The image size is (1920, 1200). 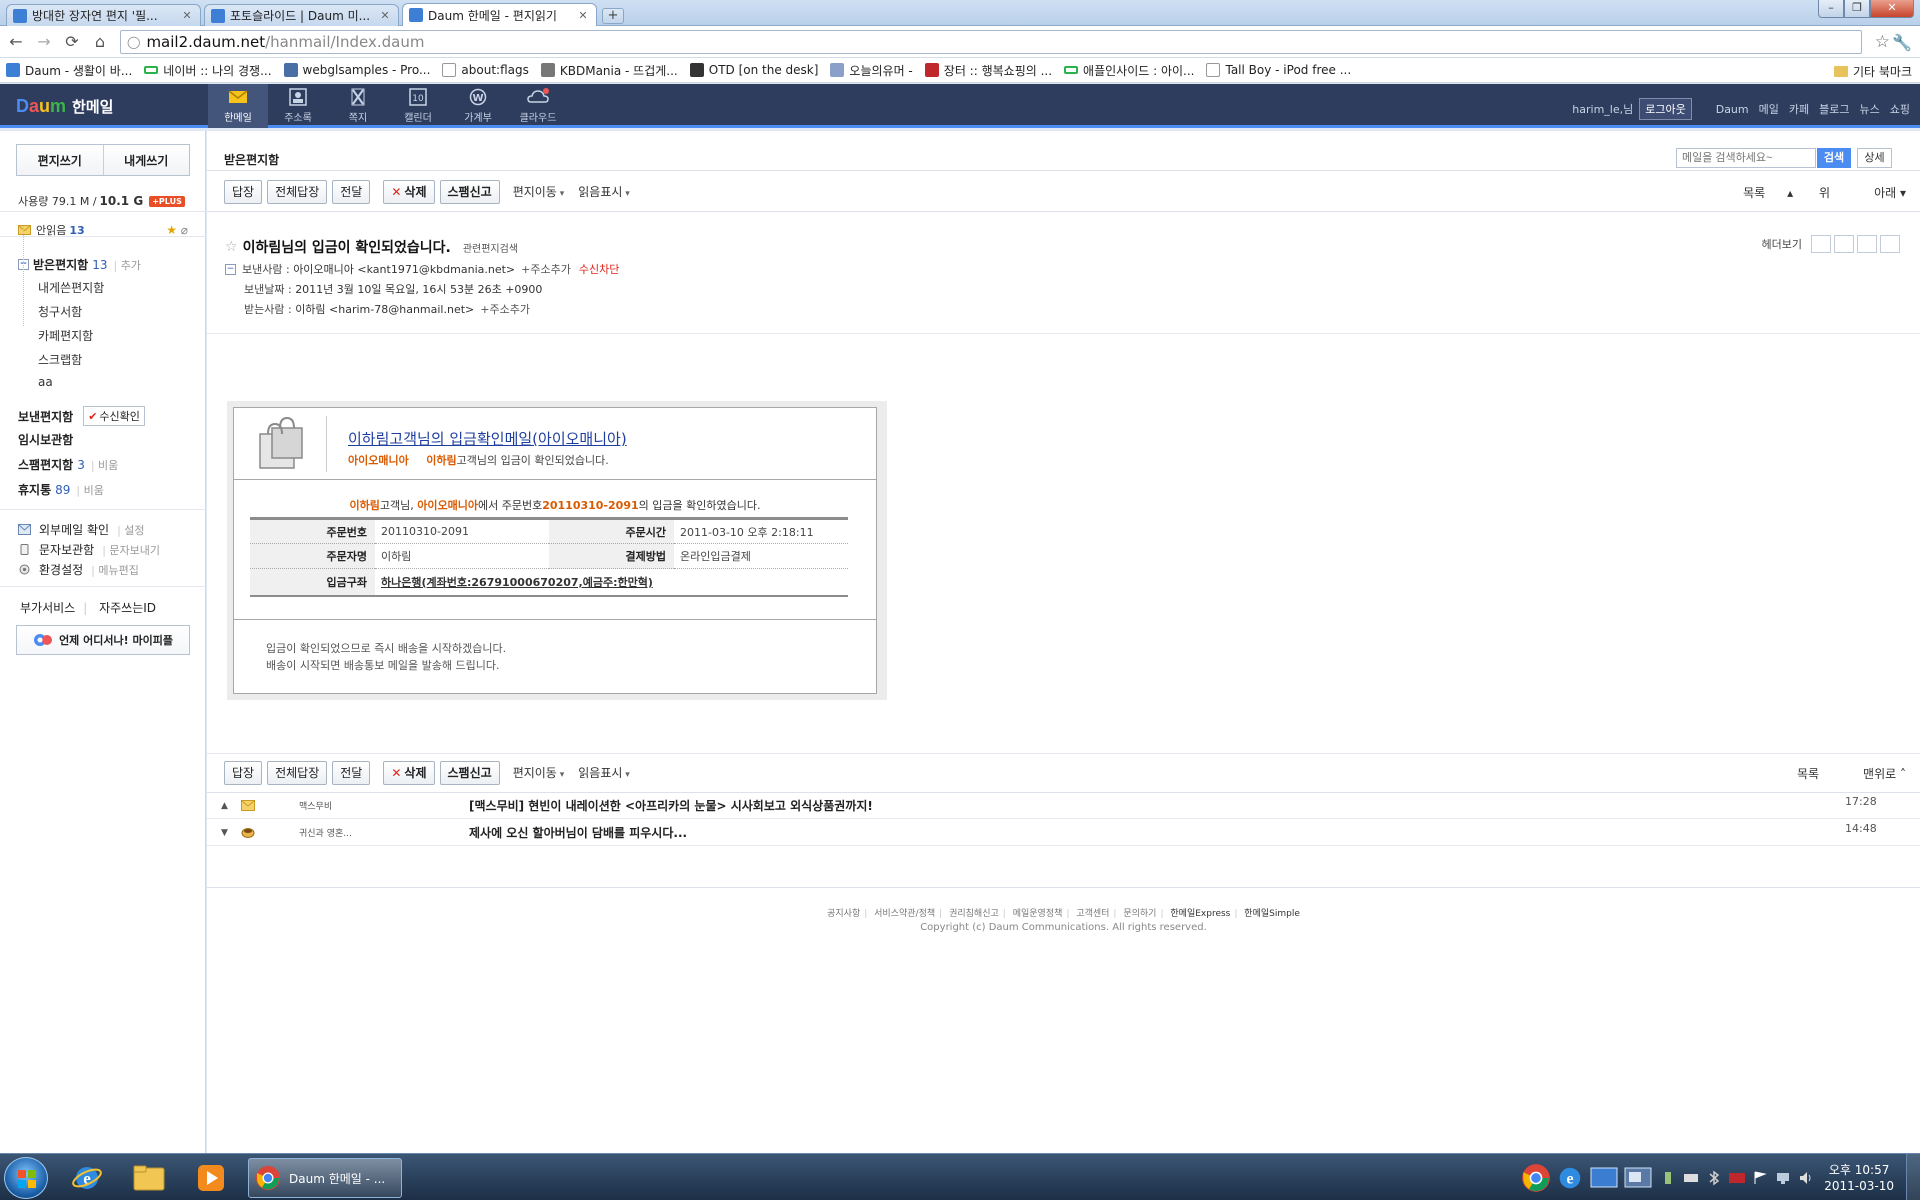 What do you see at coordinates (64, 106) in the screenshot?
I see `daum-logo: Daum 한메일` at bounding box center [64, 106].